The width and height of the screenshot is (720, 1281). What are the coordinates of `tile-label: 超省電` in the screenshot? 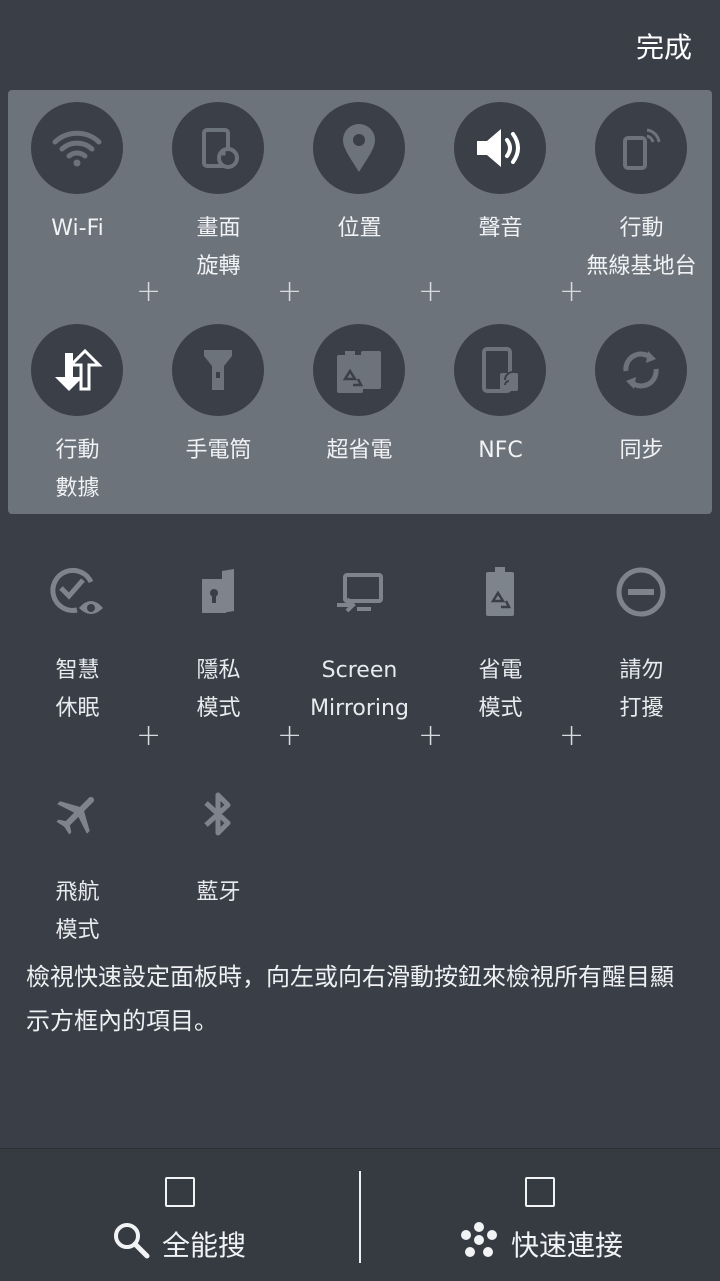 It's located at (359, 450).